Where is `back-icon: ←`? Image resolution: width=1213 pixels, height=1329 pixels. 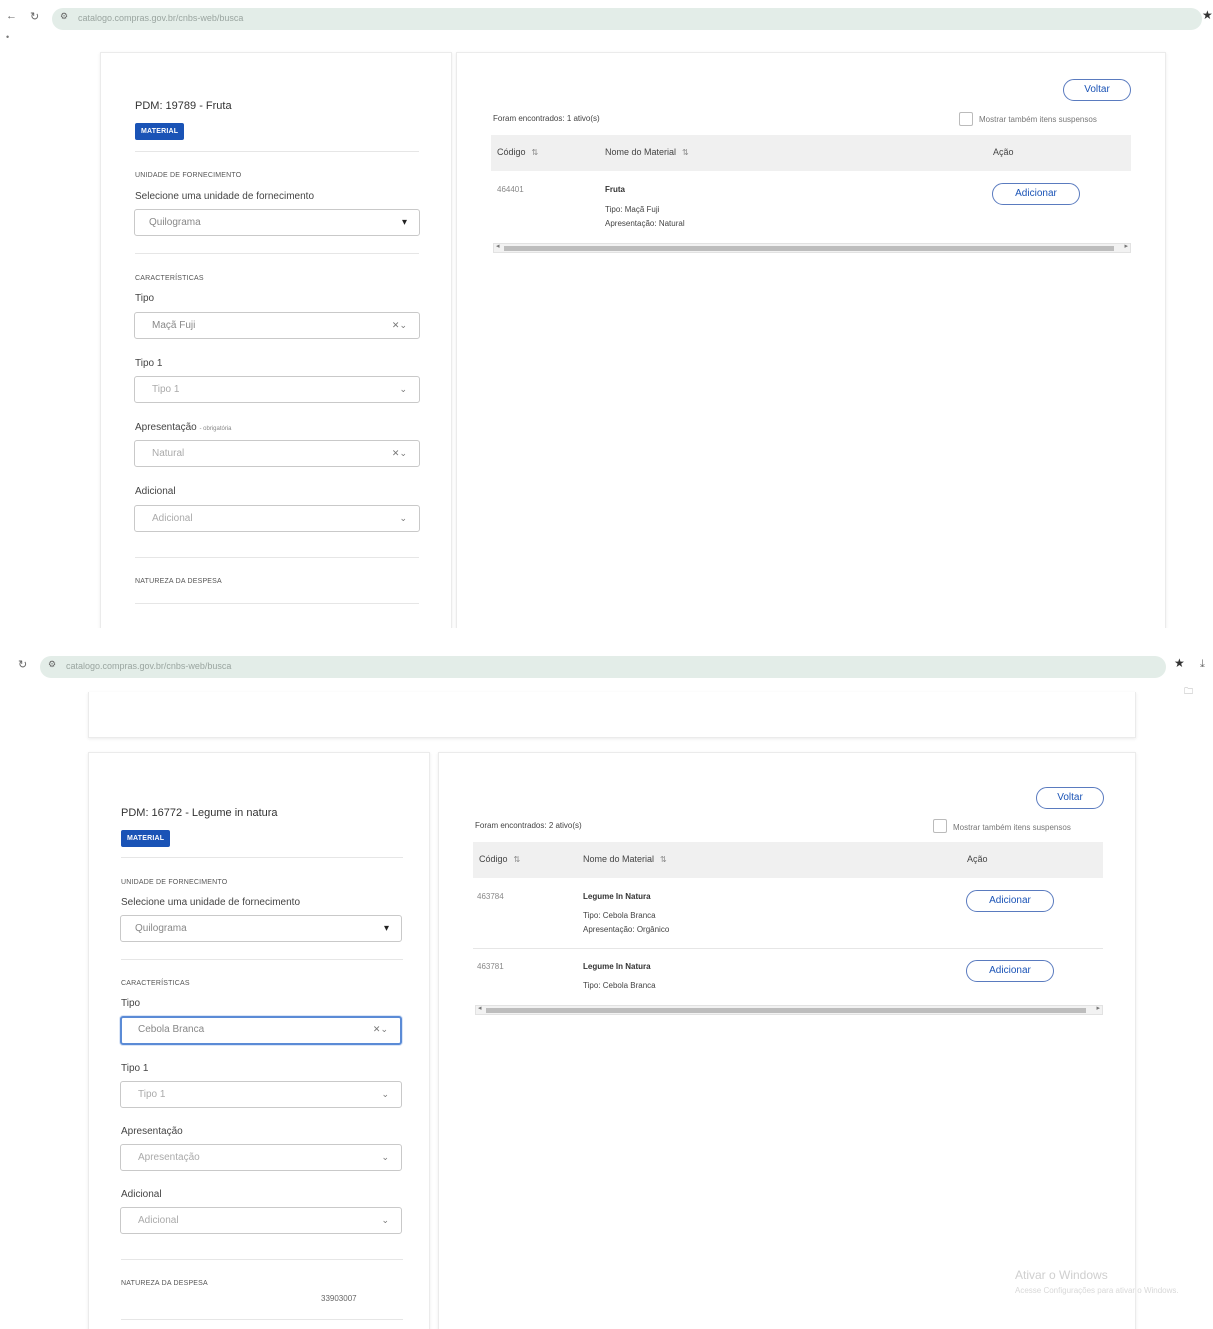
back-icon: ← is located at coordinates (11, 16).